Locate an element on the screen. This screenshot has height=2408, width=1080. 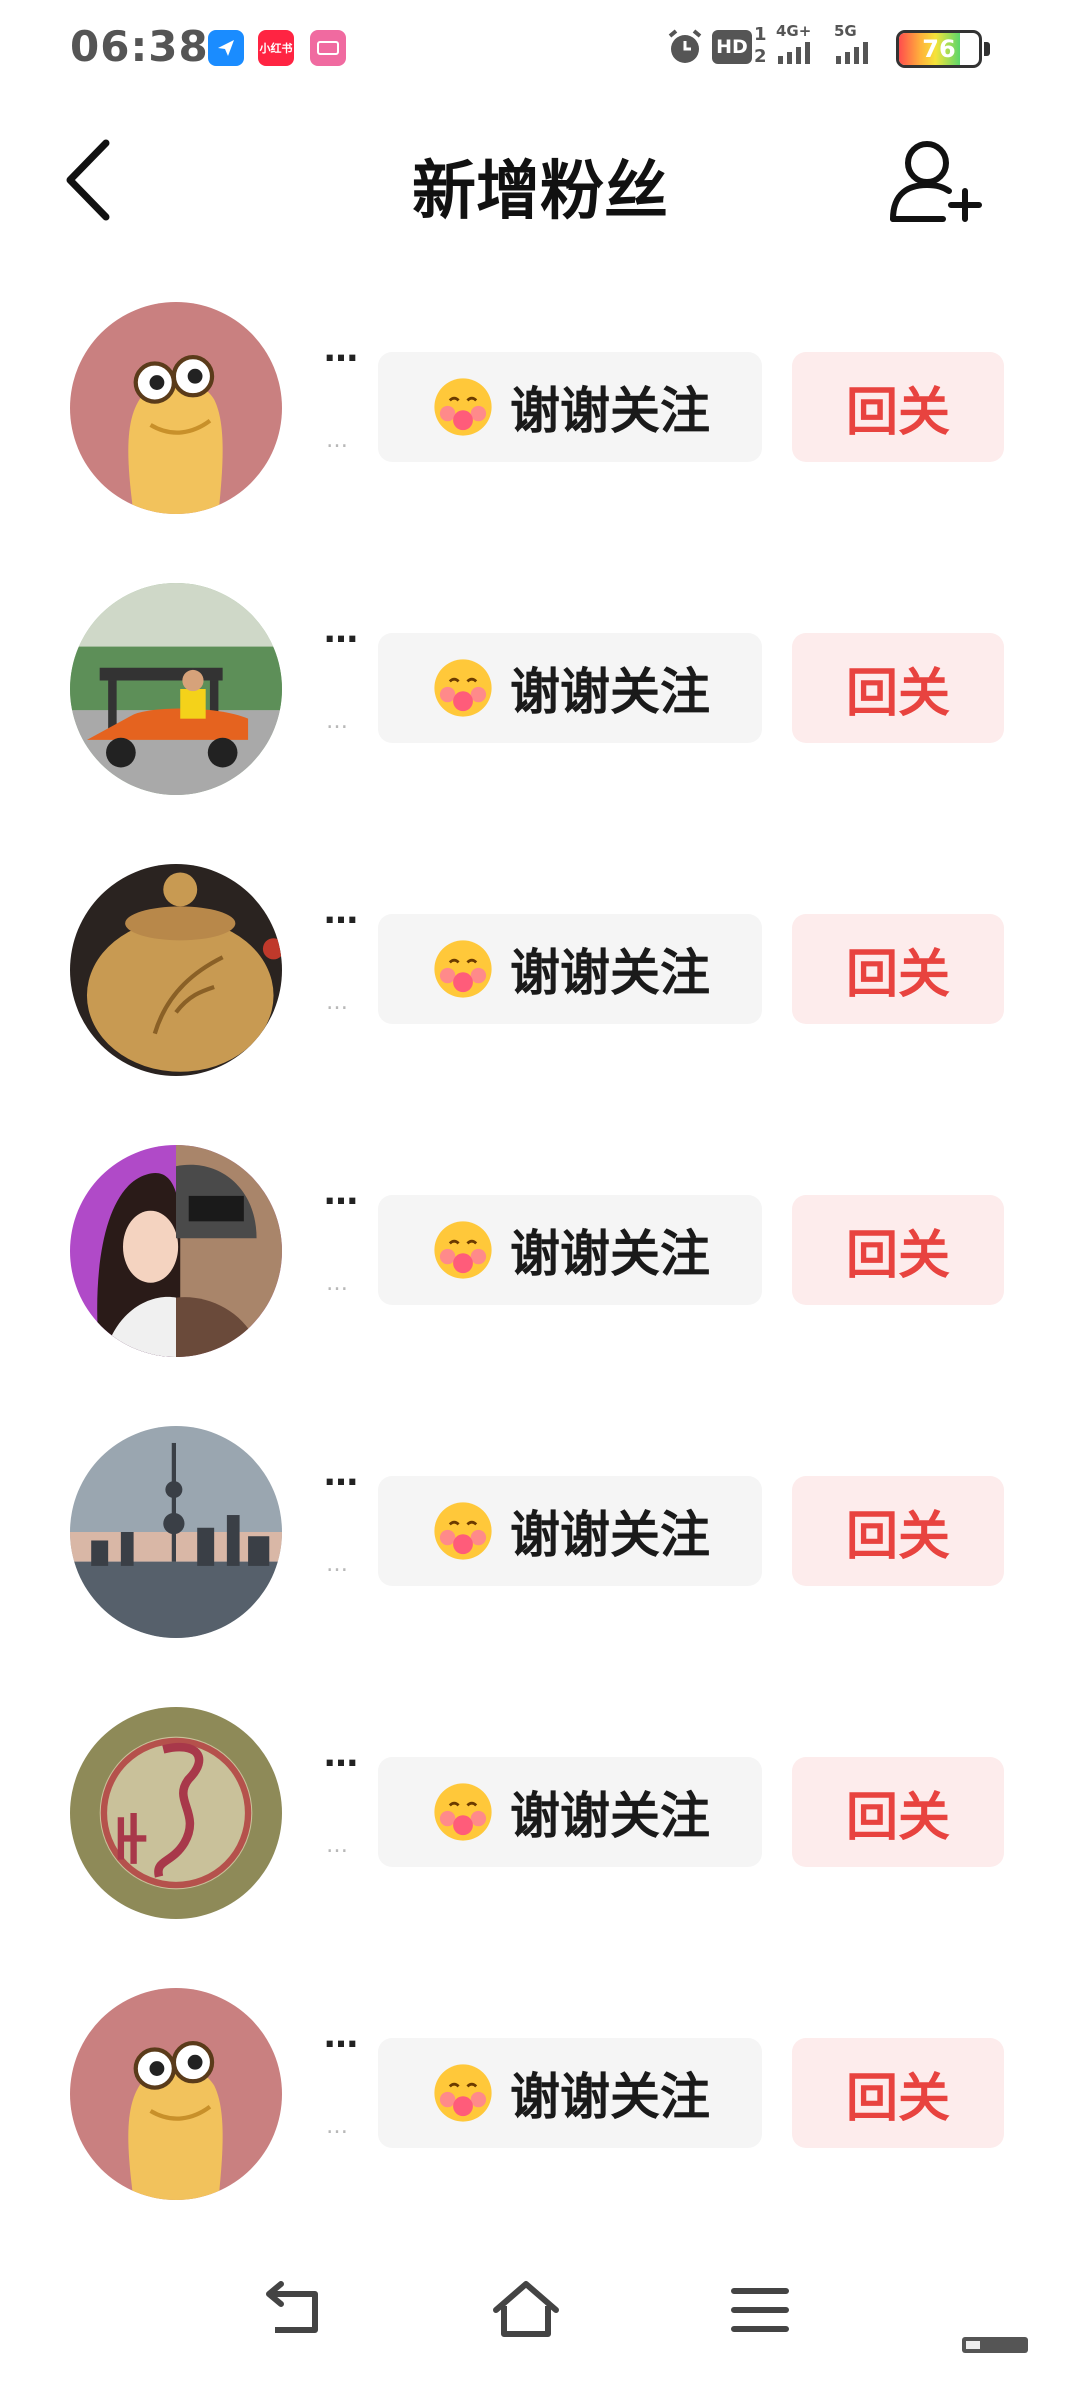
battery-icon: 76 is located at coordinates (939, 49).